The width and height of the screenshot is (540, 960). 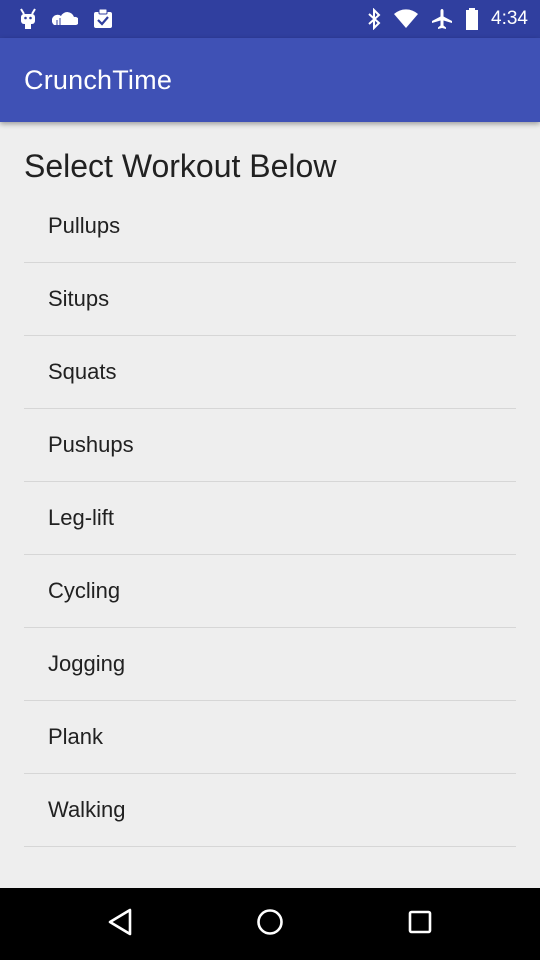 What do you see at coordinates (98, 79) in the screenshot?
I see `app-title: CrunchTime` at bounding box center [98, 79].